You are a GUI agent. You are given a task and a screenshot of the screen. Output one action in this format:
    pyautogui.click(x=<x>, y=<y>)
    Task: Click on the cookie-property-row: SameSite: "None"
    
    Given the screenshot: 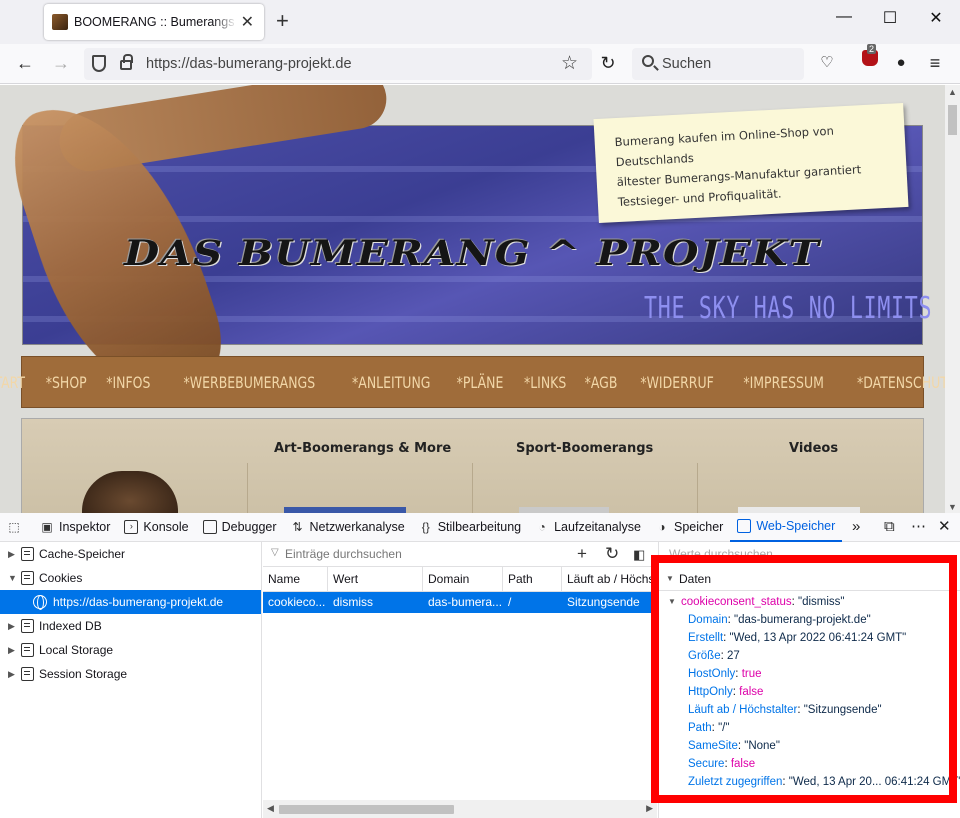 What is the action you would take?
    pyautogui.click(x=734, y=746)
    